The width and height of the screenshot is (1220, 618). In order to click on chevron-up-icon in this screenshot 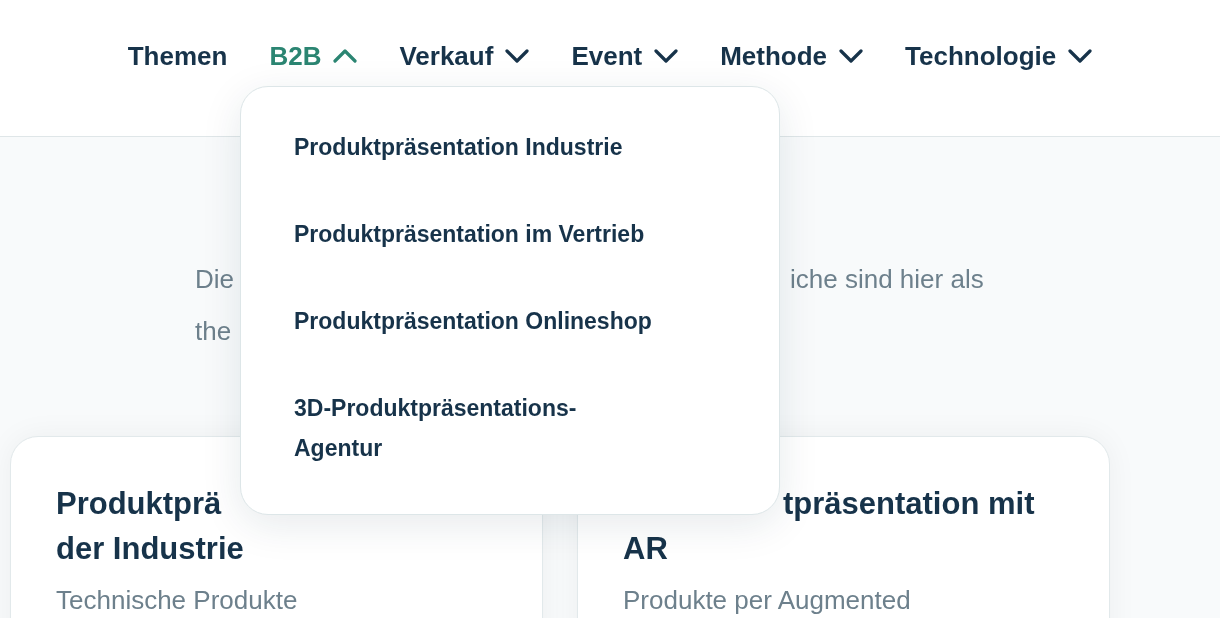, I will do `click(345, 56)`.